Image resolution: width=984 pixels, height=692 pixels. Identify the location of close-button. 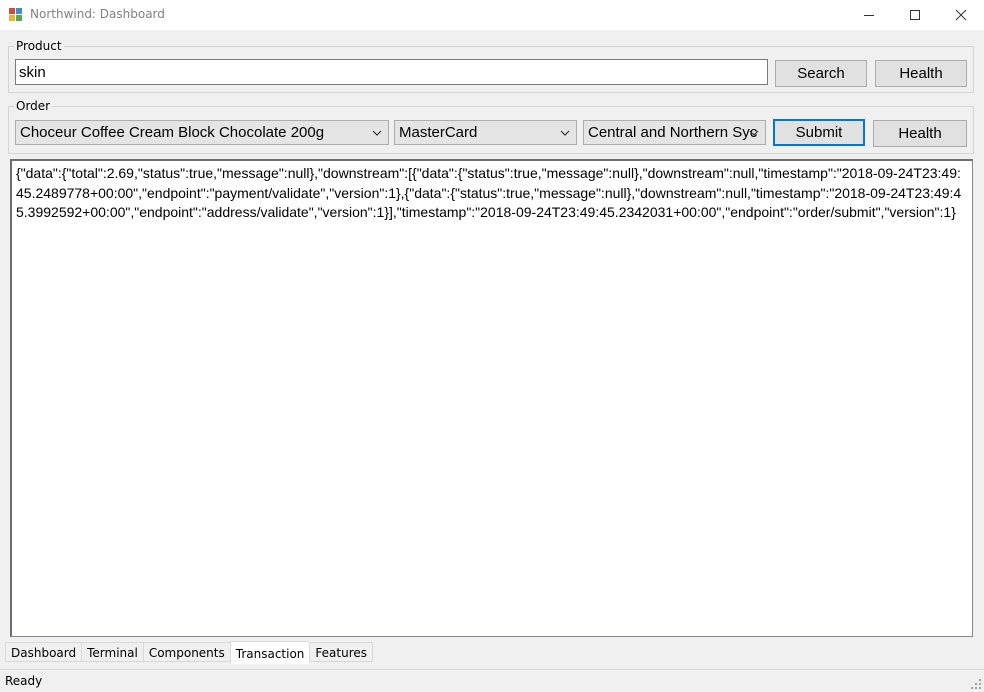
(961, 15).